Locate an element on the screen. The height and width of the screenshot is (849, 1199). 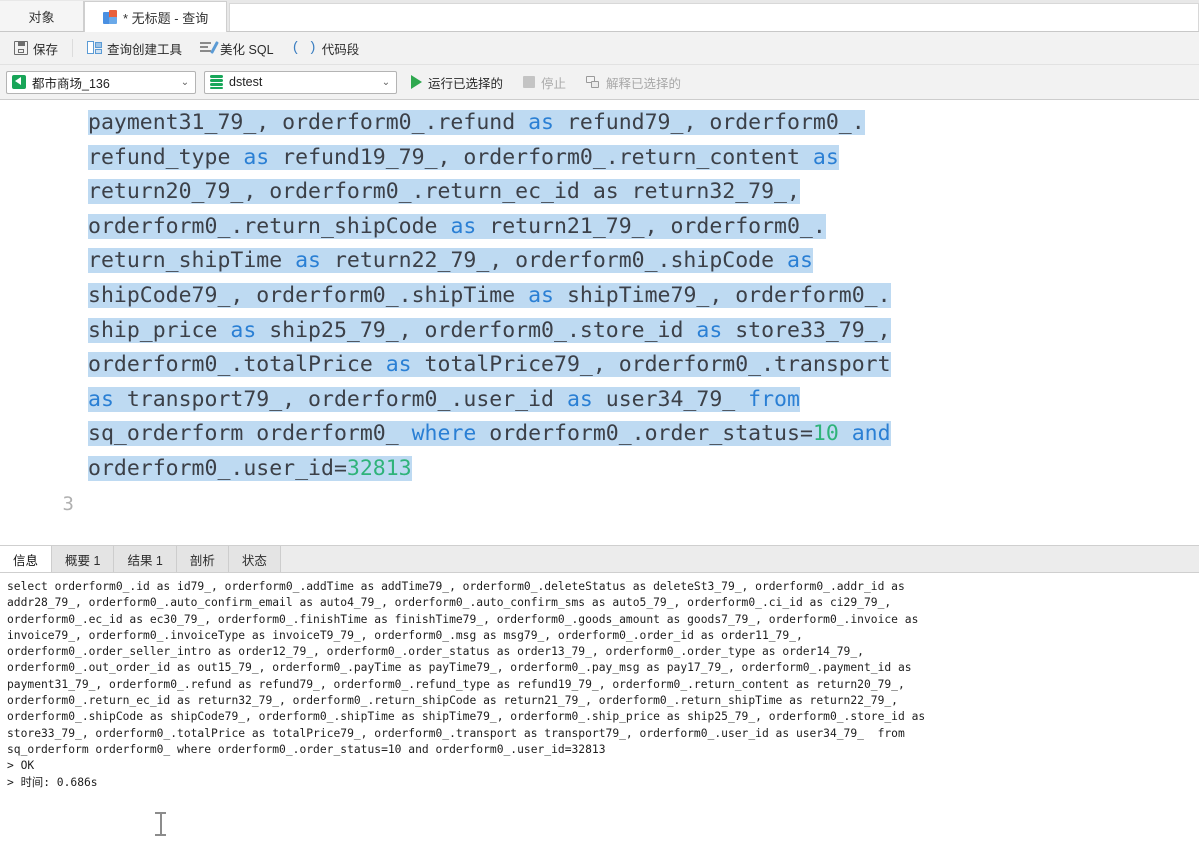
code-token: sq_orderform orderform0_ is located at coordinates (250, 434).